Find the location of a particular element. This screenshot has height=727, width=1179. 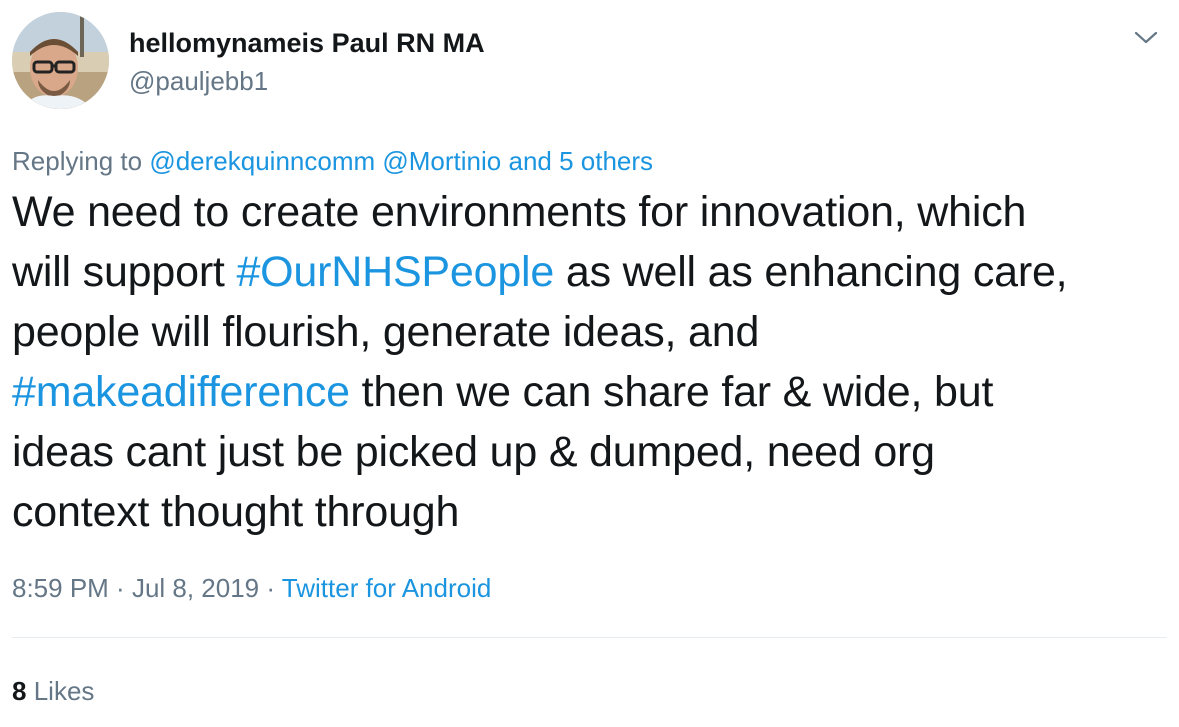

likes-stat: 8 Likes is located at coordinates (53, 691).